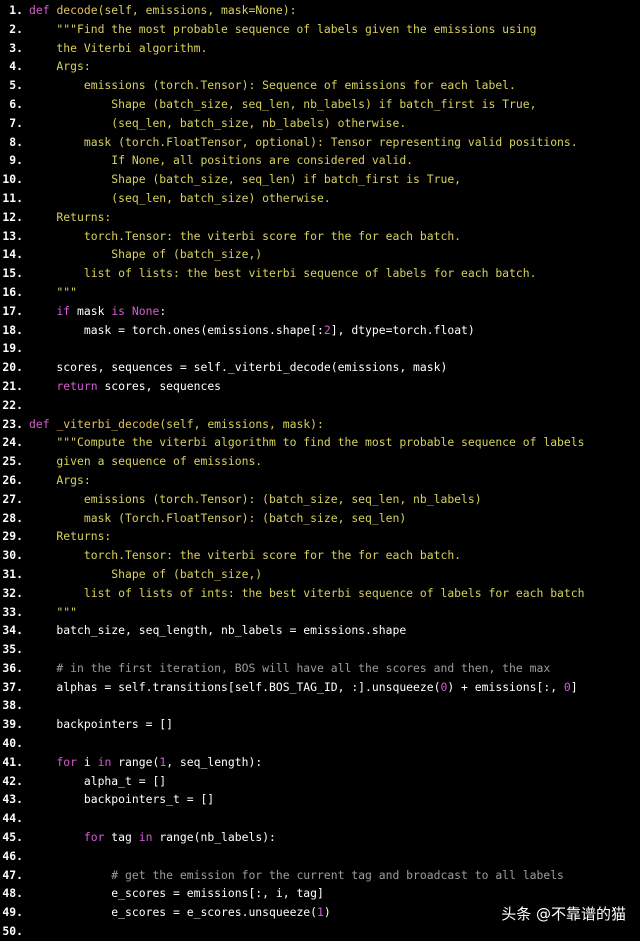 The image size is (640, 941). I want to click on line-number: 34., so click(12, 630).